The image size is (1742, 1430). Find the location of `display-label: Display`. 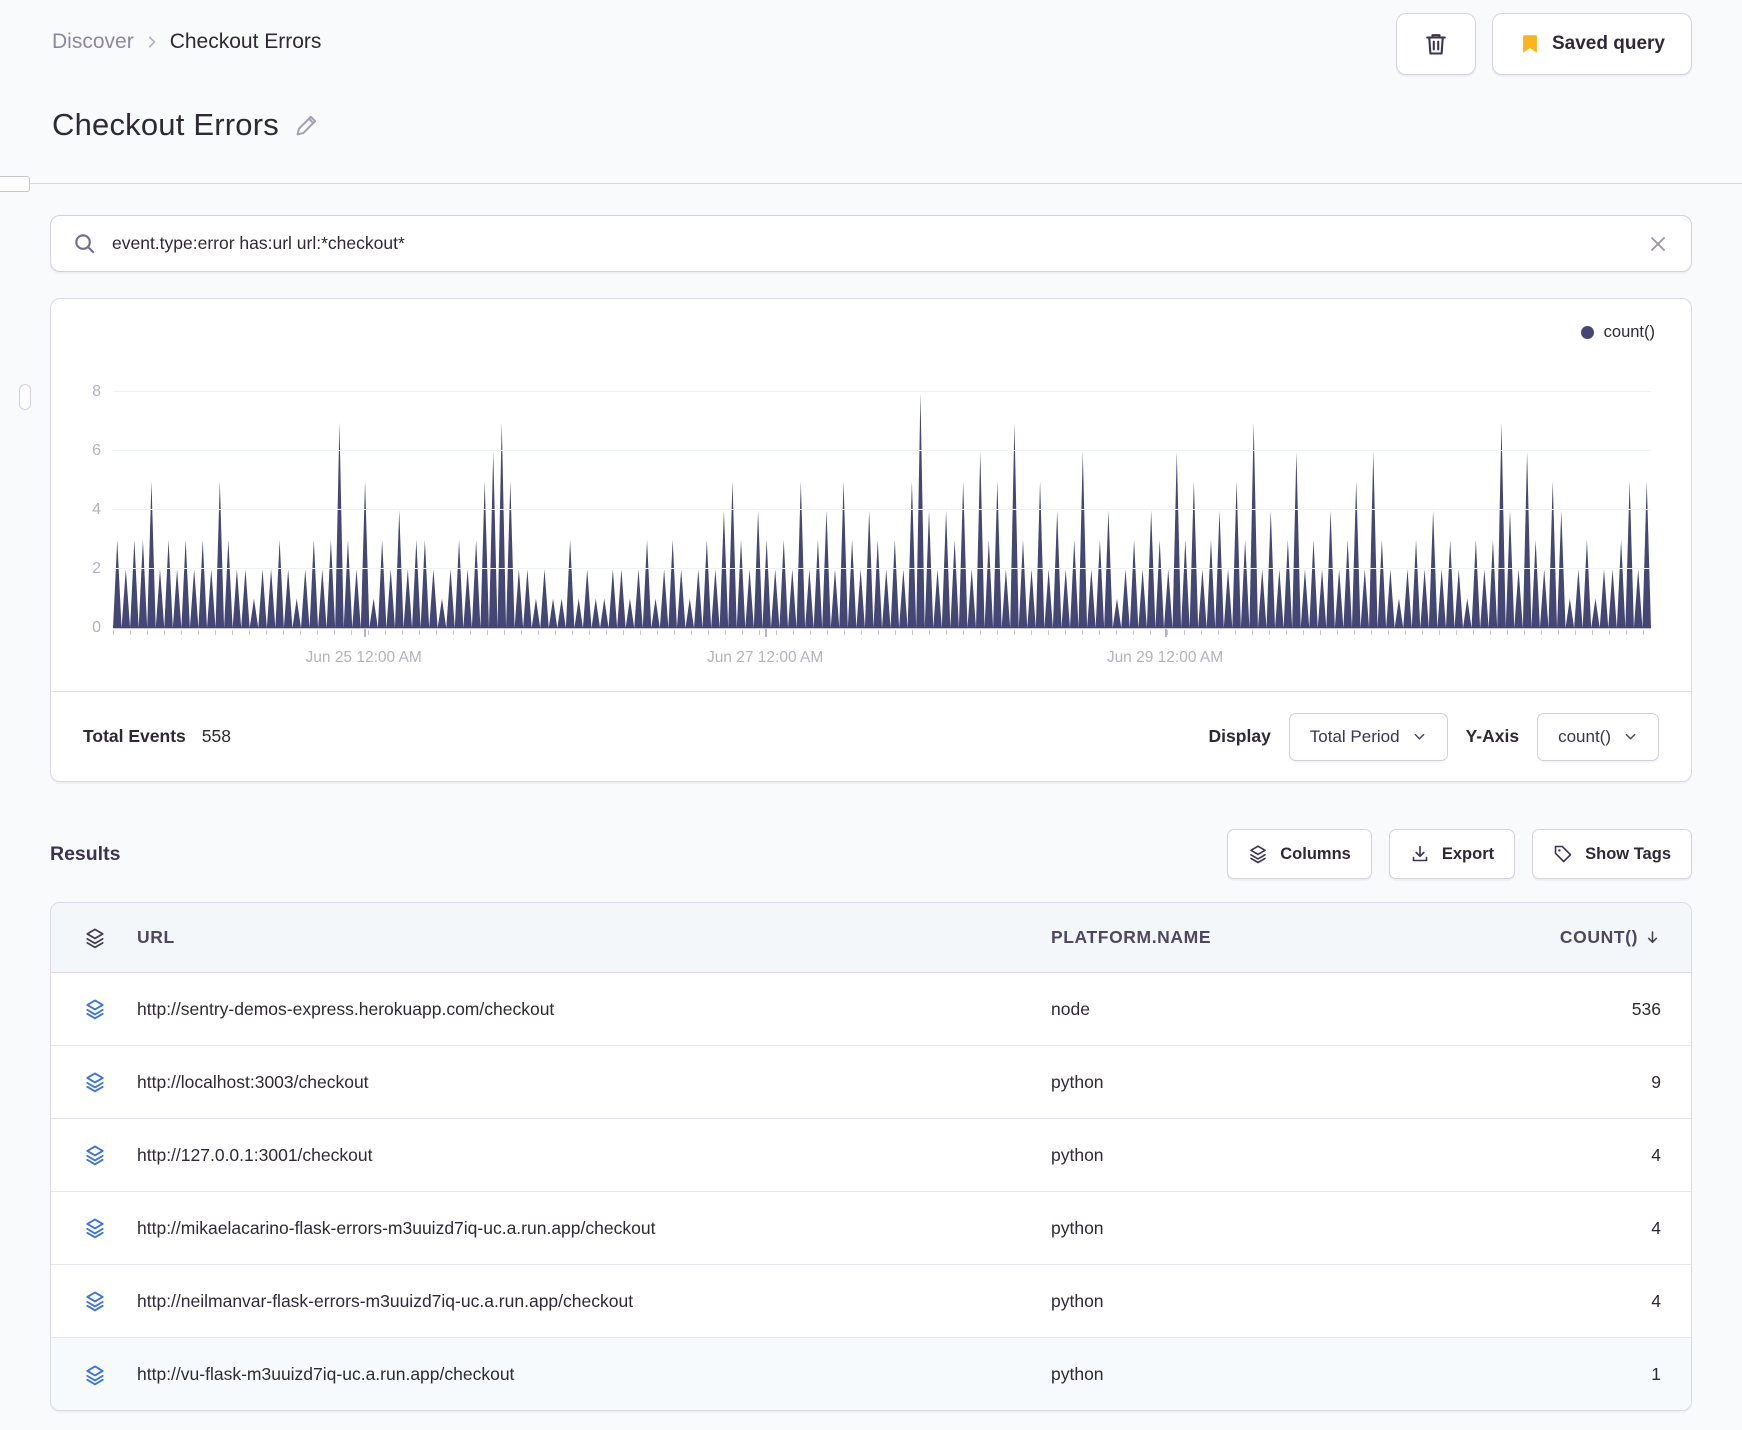

display-label: Display is located at coordinates (1239, 736).